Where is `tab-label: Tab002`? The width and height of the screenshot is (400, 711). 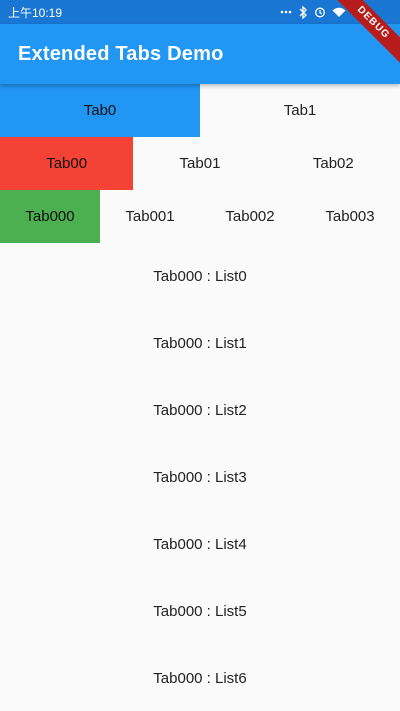 tab-label: Tab002 is located at coordinates (250, 216).